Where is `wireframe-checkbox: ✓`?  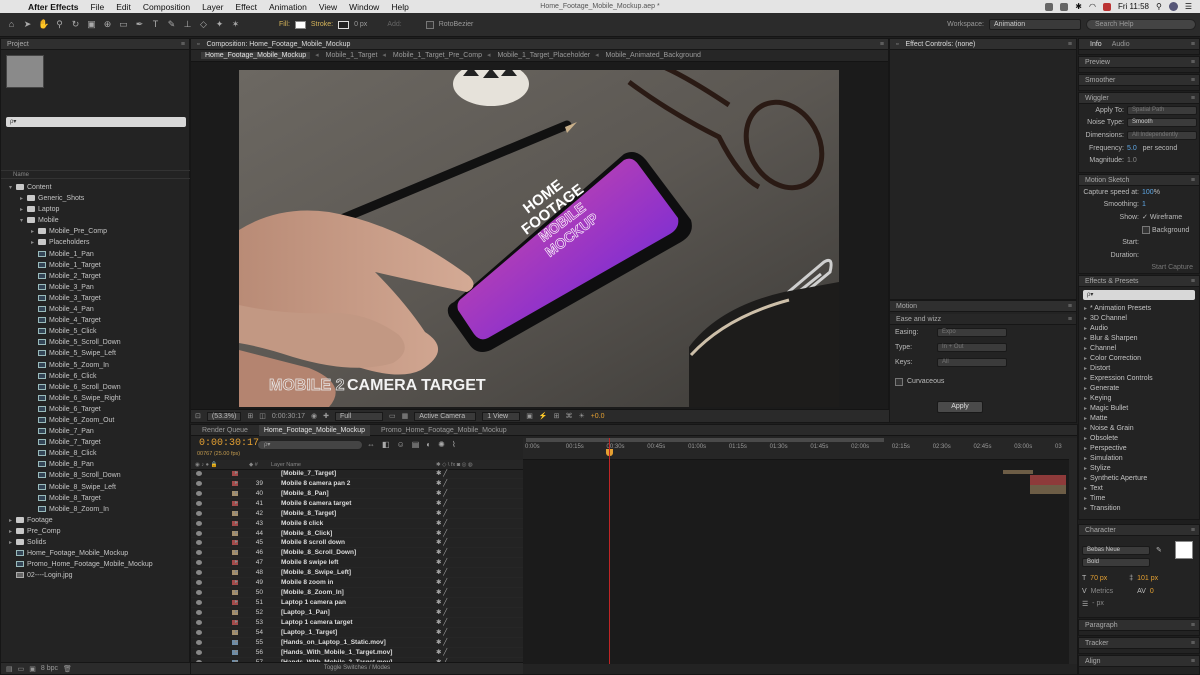
wireframe-checkbox: ✓ is located at coordinates (1145, 217).